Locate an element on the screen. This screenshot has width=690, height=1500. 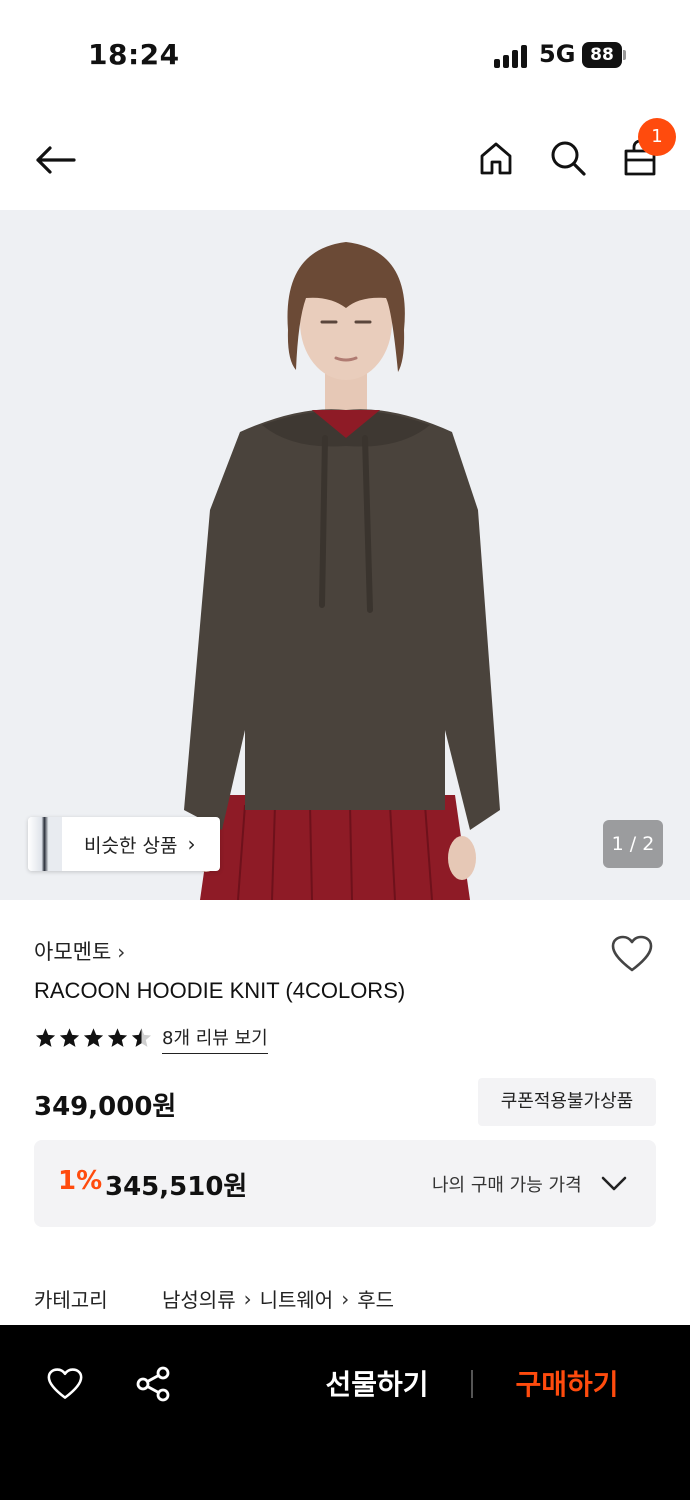
status-time: 18:24 is located at coordinates (134, 54).